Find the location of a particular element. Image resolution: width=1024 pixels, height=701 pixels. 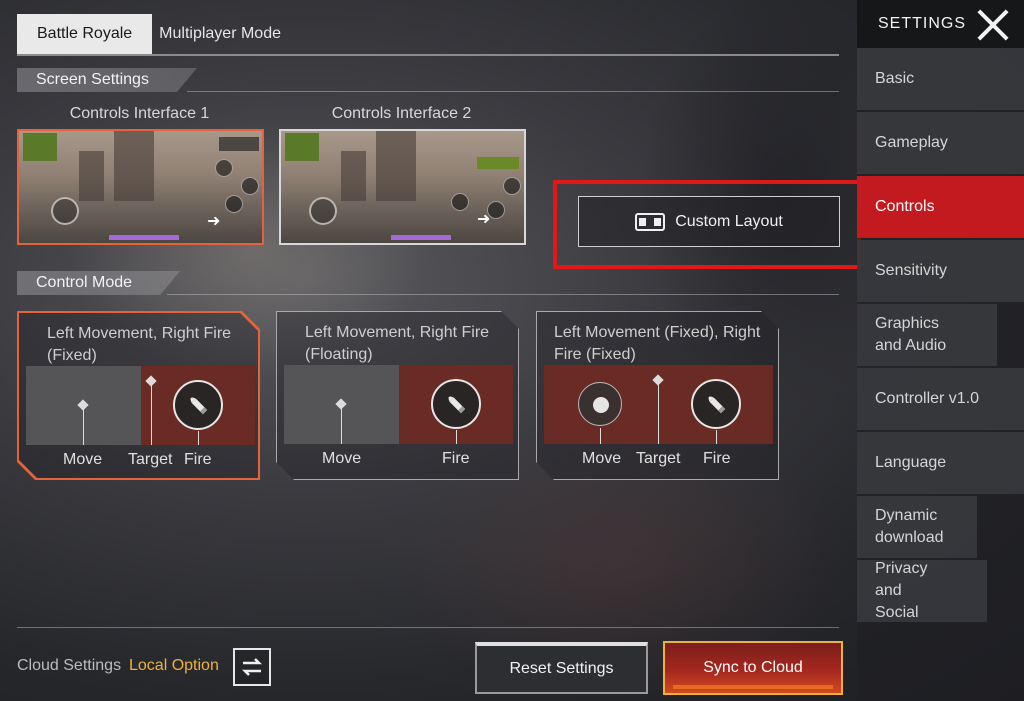

sidebar-item-controls: Controls is located at coordinates (940, 207).